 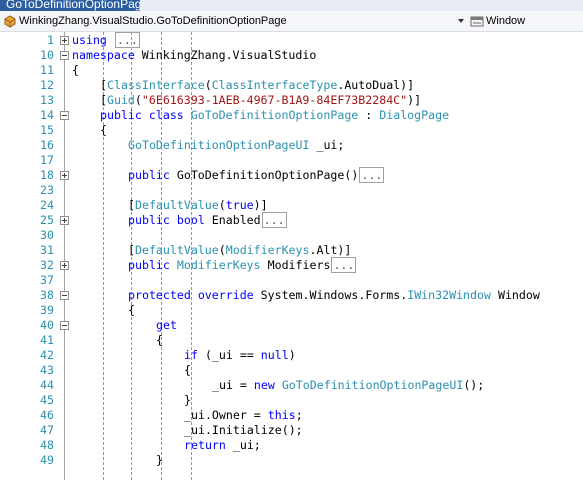 I want to click on code-line: 42 if (_ui == null), so click(x=291, y=355).